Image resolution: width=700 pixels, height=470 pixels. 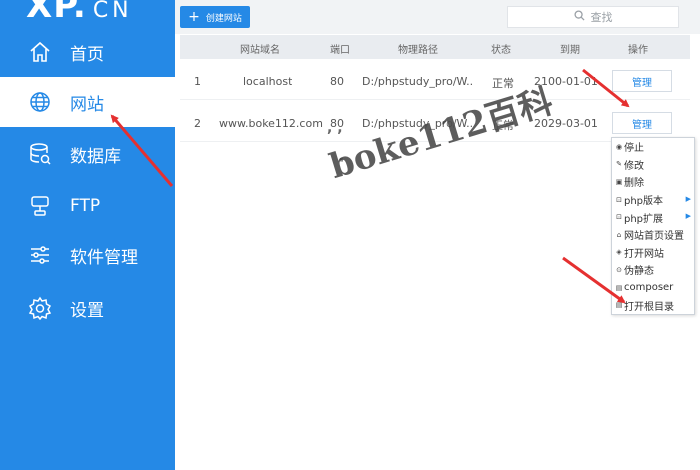 What do you see at coordinates (268, 81) in the screenshot?
I see `row-domain: localhost` at bounding box center [268, 81].